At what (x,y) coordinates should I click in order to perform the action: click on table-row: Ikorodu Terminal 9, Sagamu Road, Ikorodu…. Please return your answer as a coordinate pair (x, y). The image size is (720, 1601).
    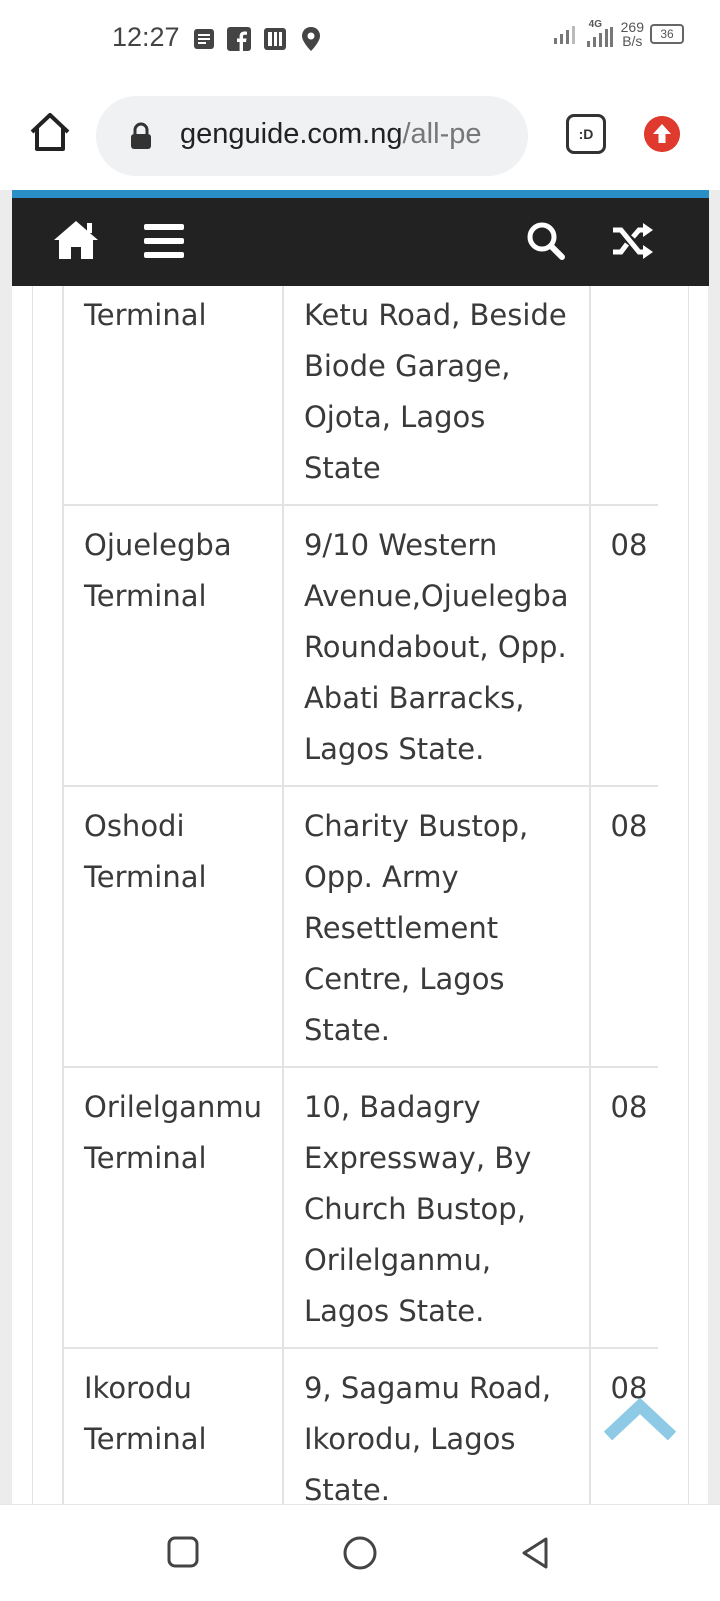
    Looking at the image, I should click on (360, 1425).